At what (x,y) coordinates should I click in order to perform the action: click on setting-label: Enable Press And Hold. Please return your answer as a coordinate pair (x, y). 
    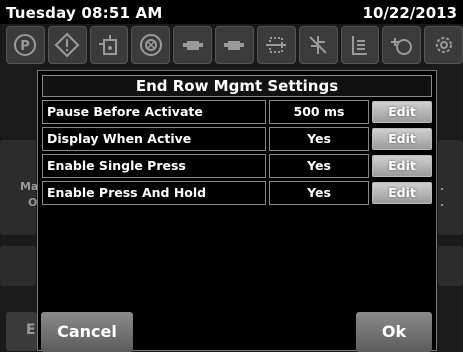
    Looking at the image, I should click on (154, 193).